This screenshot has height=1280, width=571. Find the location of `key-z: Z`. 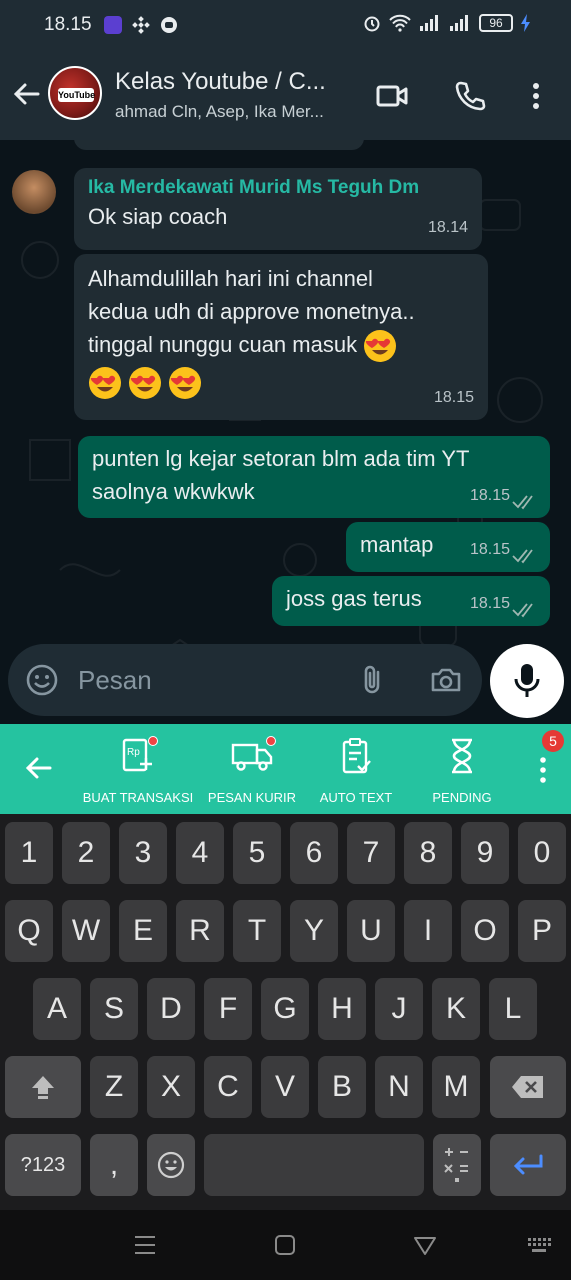

key-z: Z is located at coordinates (114, 1087).